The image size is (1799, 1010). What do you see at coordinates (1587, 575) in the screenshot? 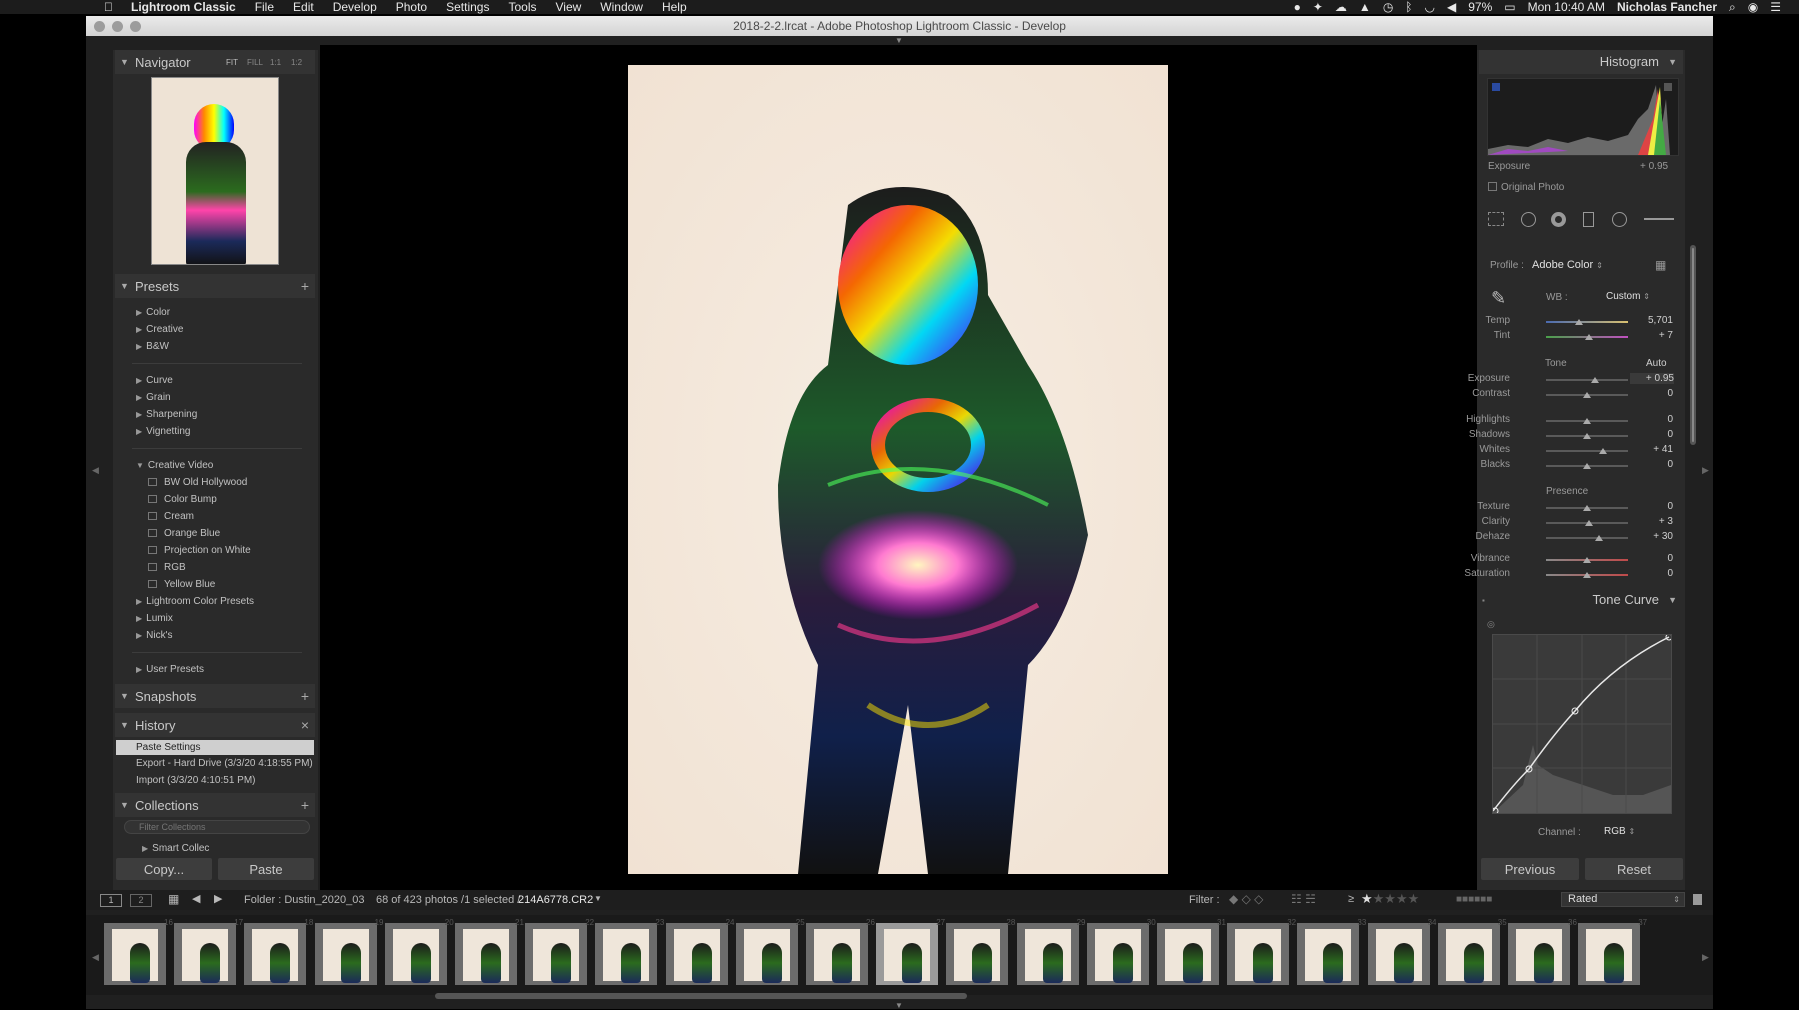
I see `saturation-slider-handle` at bounding box center [1587, 575].